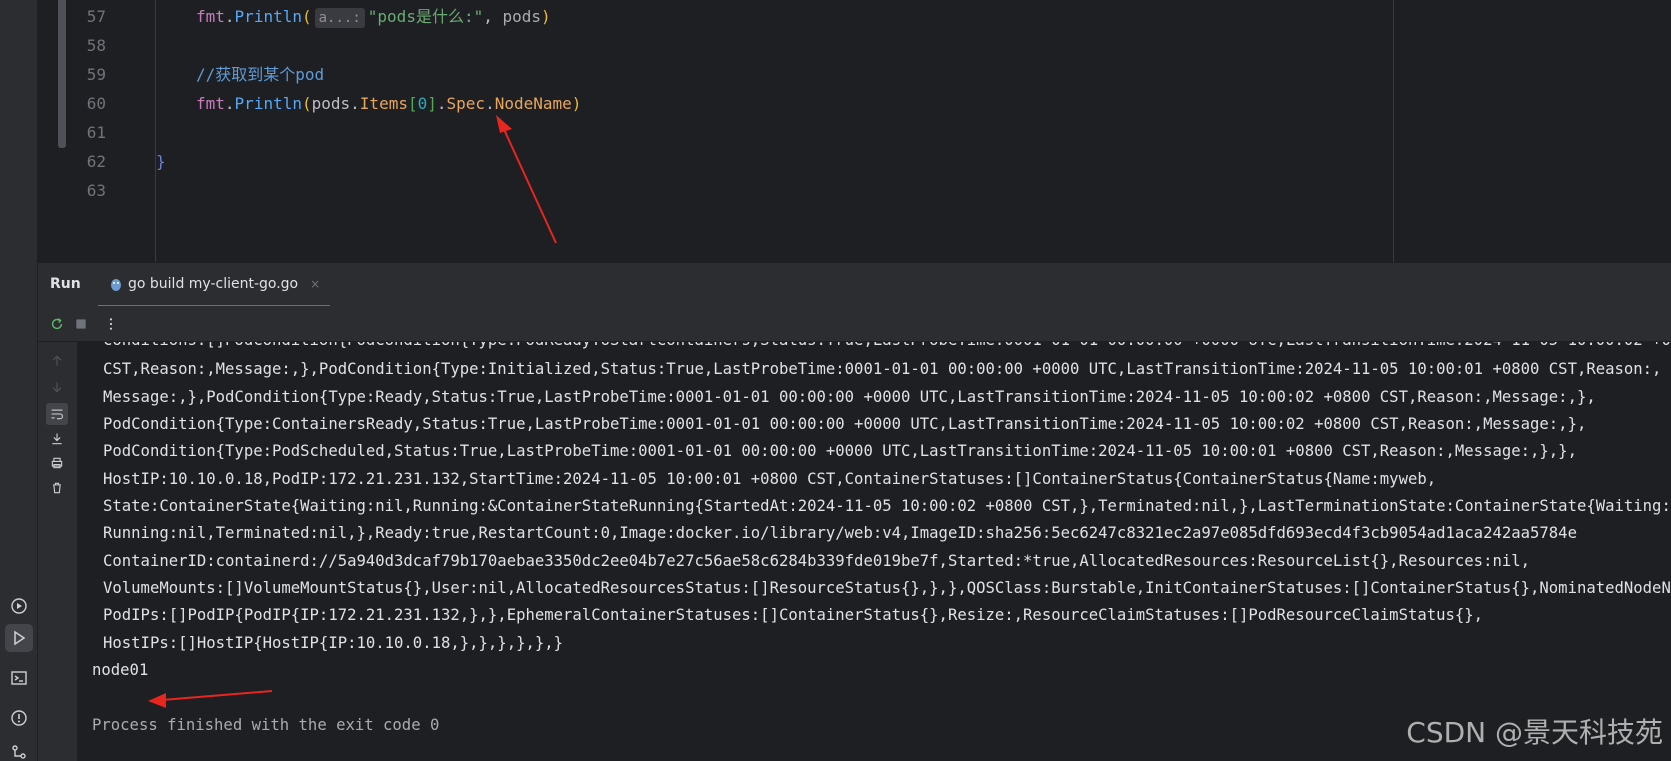  Describe the element at coordinates (57, 414) in the screenshot. I see `soft-wrap-icon` at that location.